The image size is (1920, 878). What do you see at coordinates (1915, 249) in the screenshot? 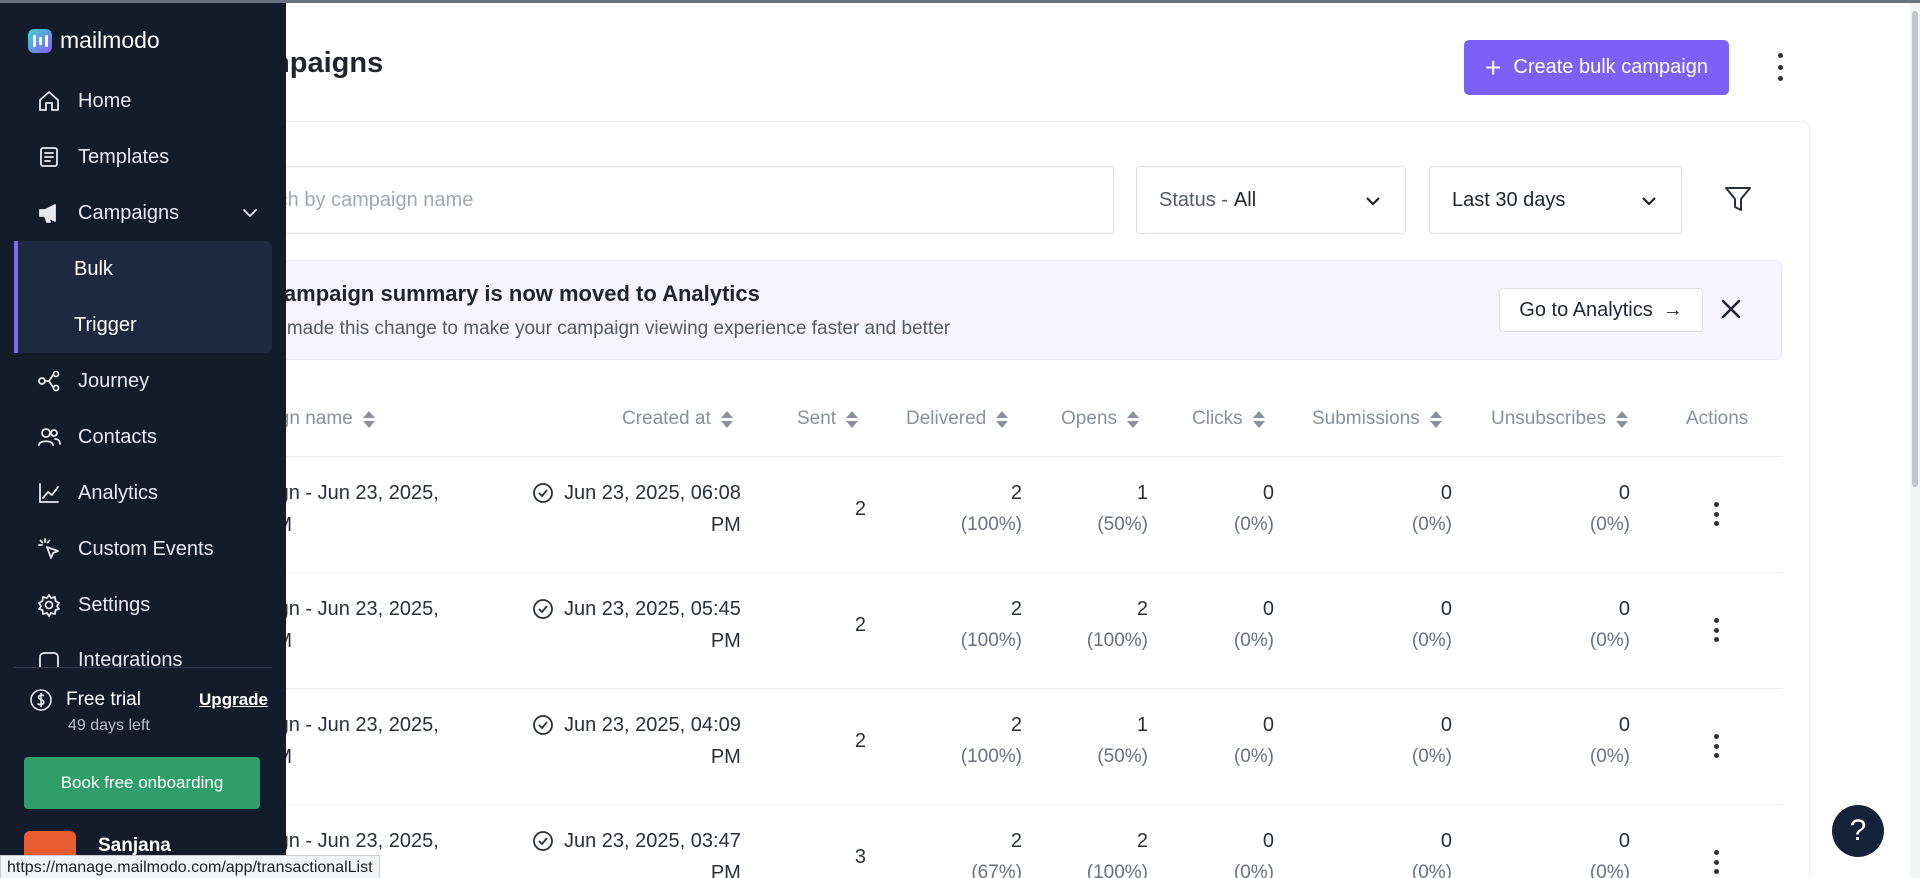
I see `scrollbar-thumb` at bounding box center [1915, 249].